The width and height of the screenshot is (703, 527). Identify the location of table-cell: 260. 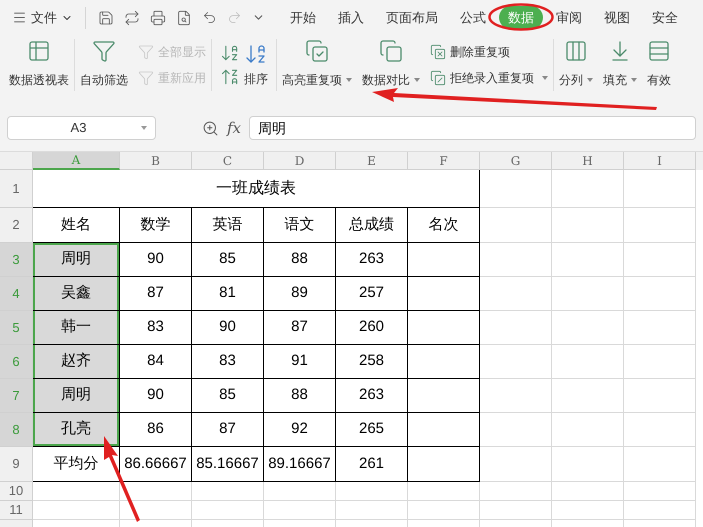
(372, 328).